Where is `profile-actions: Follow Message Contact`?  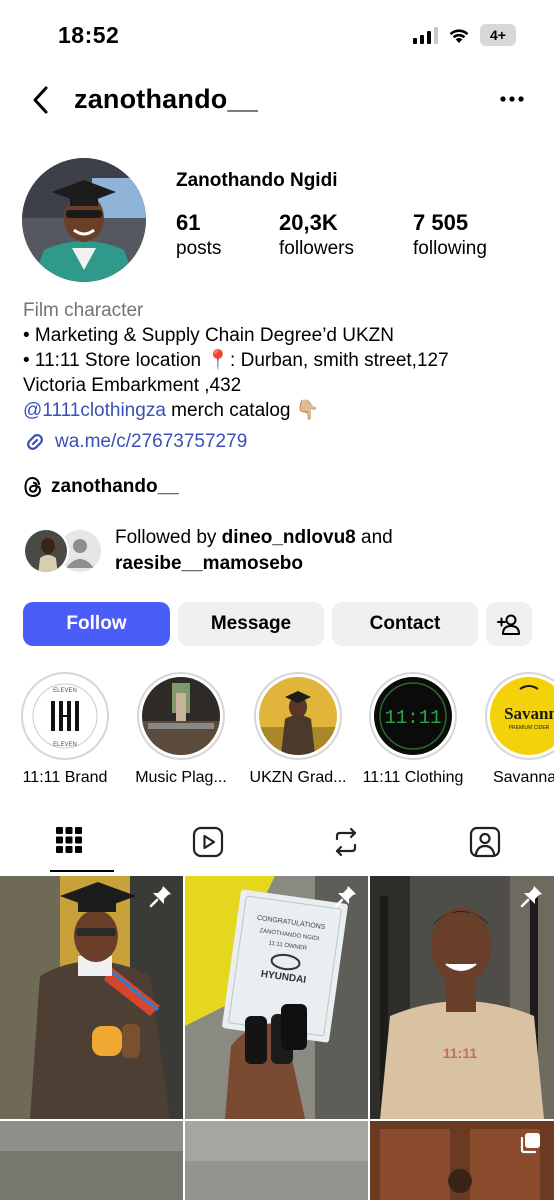
profile-actions: Follow Message Contact is located at coordinates (278, 624).